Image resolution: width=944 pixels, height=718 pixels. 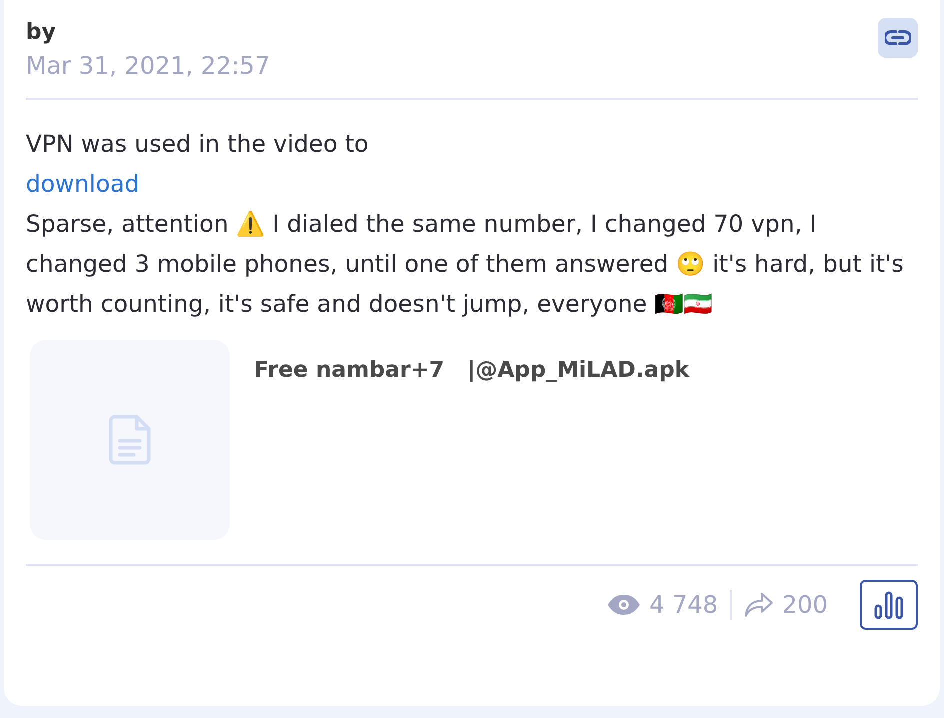 I want to click on share-count: 200, so click(x=805, y=605).